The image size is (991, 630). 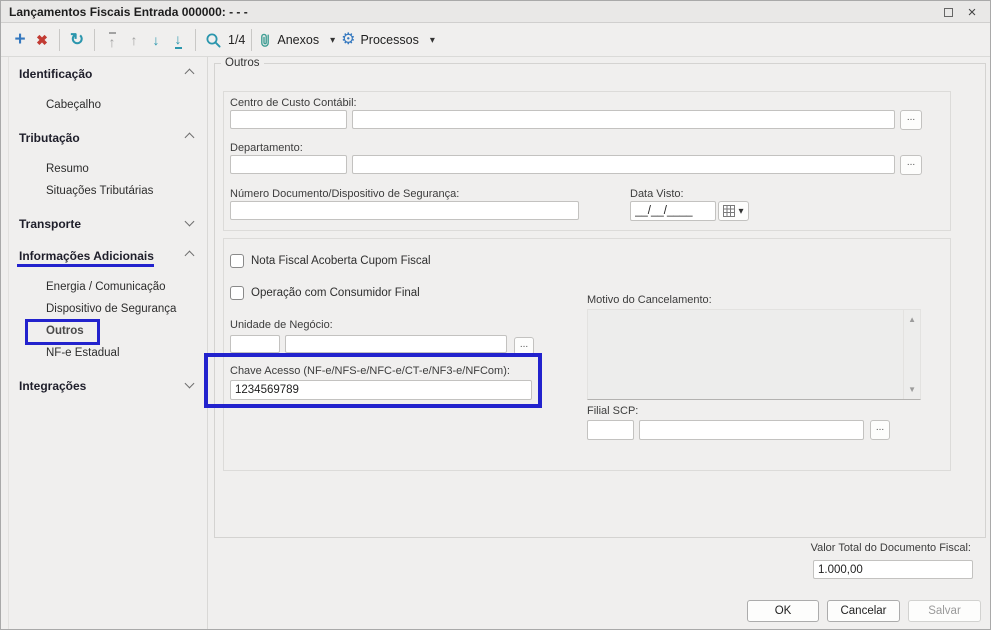 I want to click on nota-fiscal-checkbox, so click(x=237, y=261).